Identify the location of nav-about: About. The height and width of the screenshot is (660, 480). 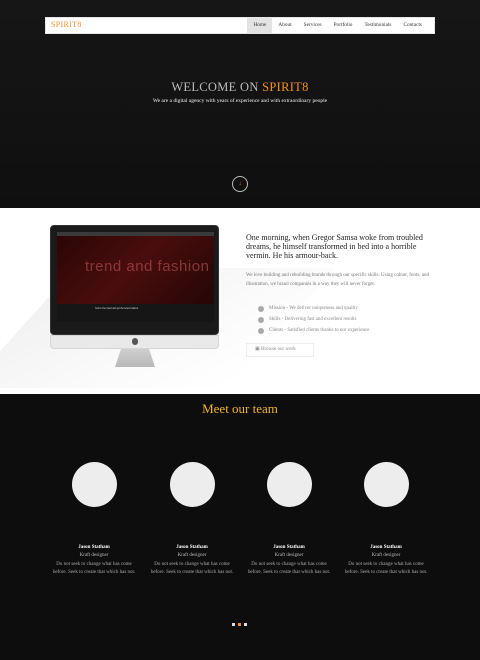
(284, 25).